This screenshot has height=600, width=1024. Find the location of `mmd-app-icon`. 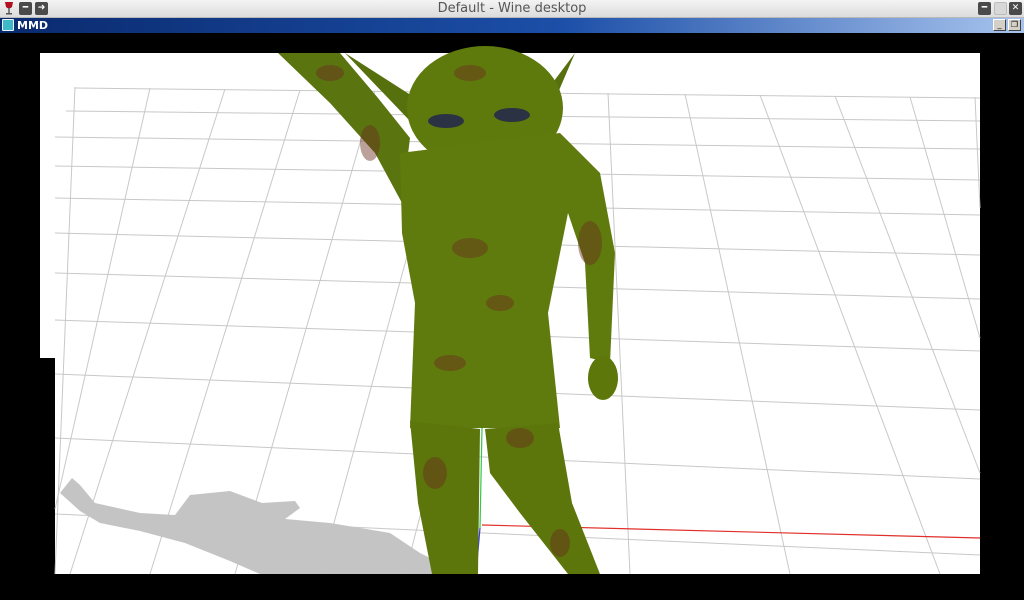

mmd-app-icon is located at coordinates (8, 25).